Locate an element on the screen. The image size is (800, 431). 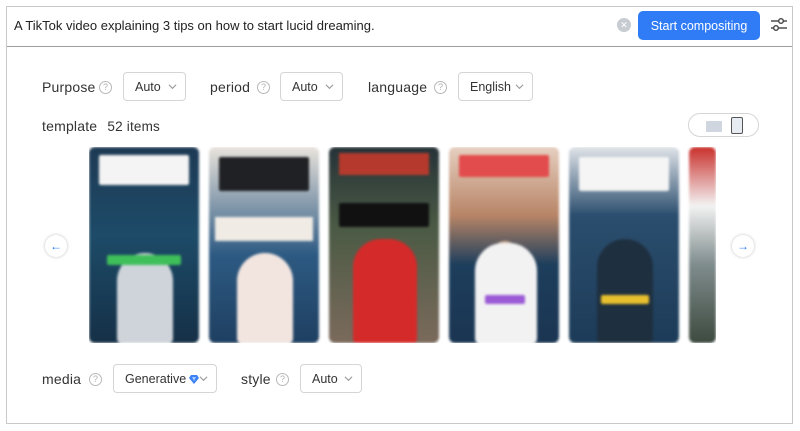
style-value: Auto is located at coordinates (325, 378).